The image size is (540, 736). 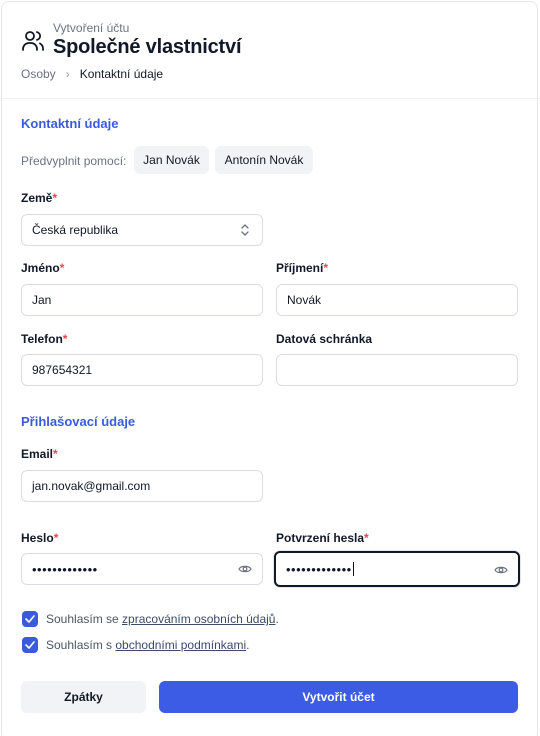 I want to click on password-confirm-value: •••••••••••••, so click(x=319, y=569).